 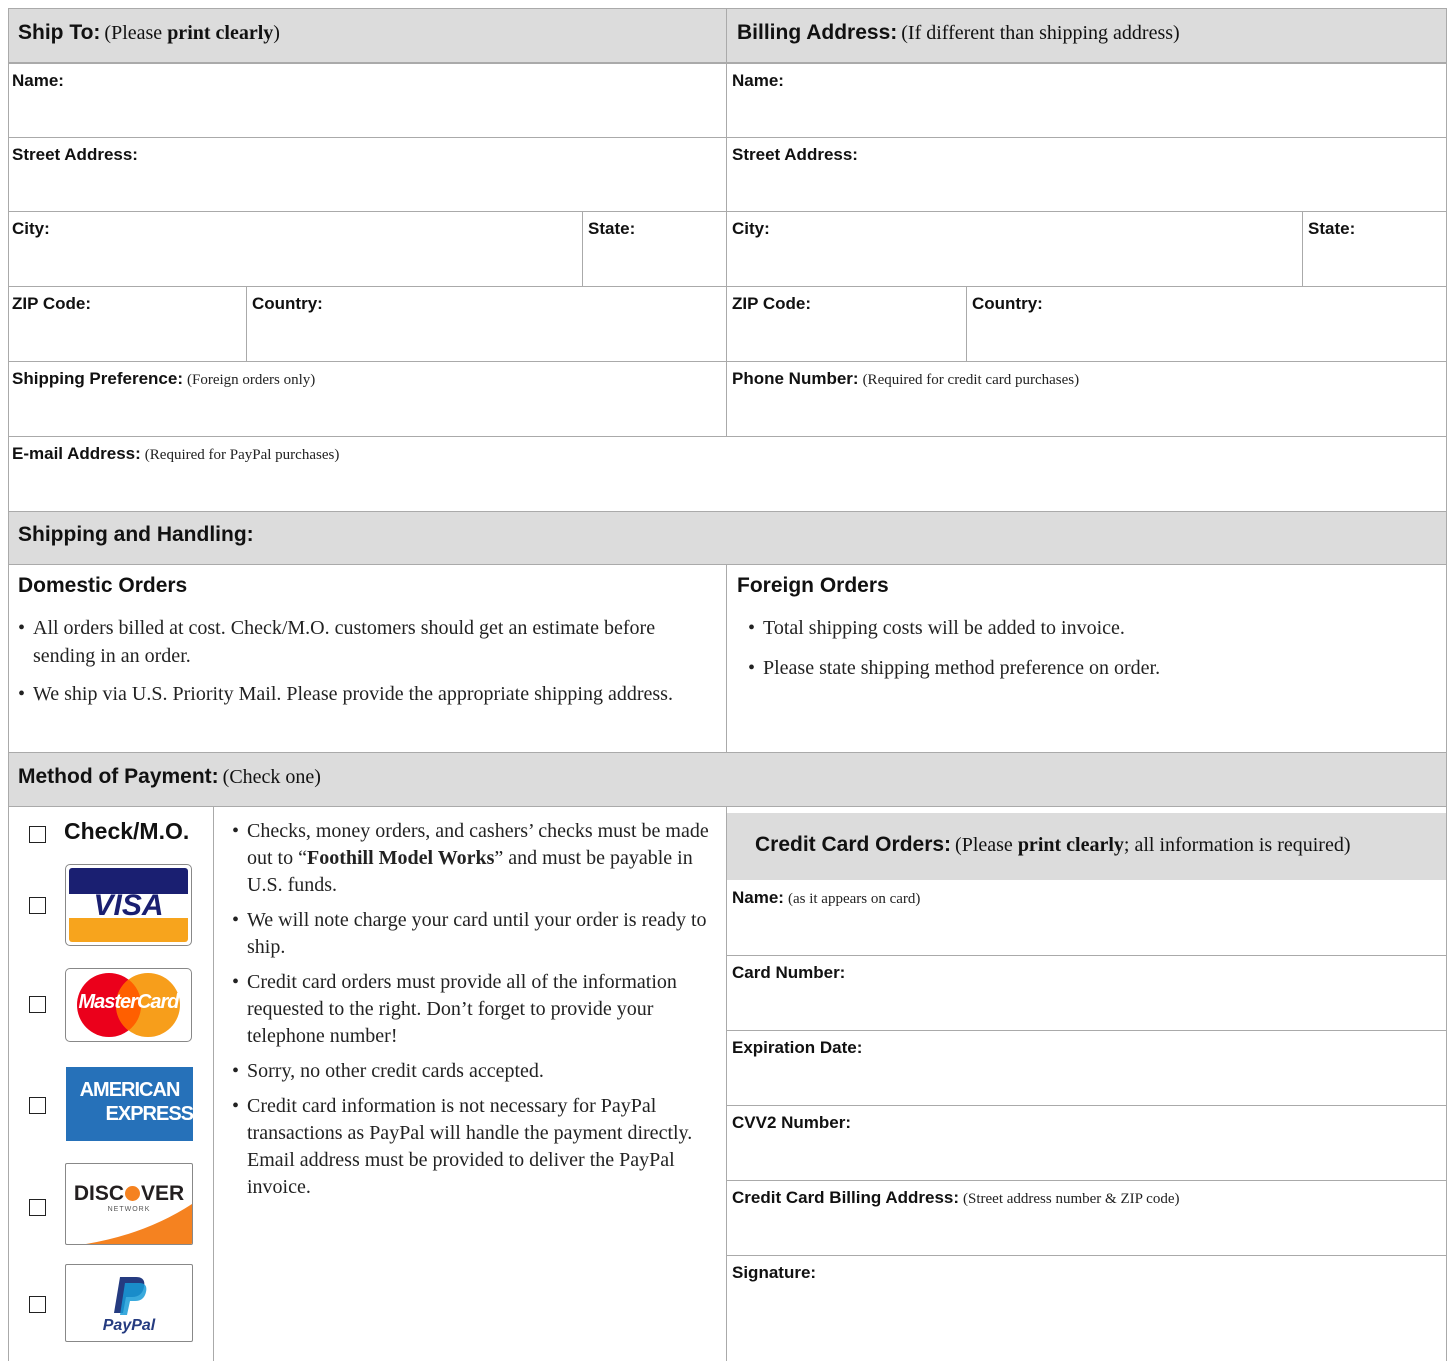 I want to click on payment-note: (Check one), so click(x=271, y=777).